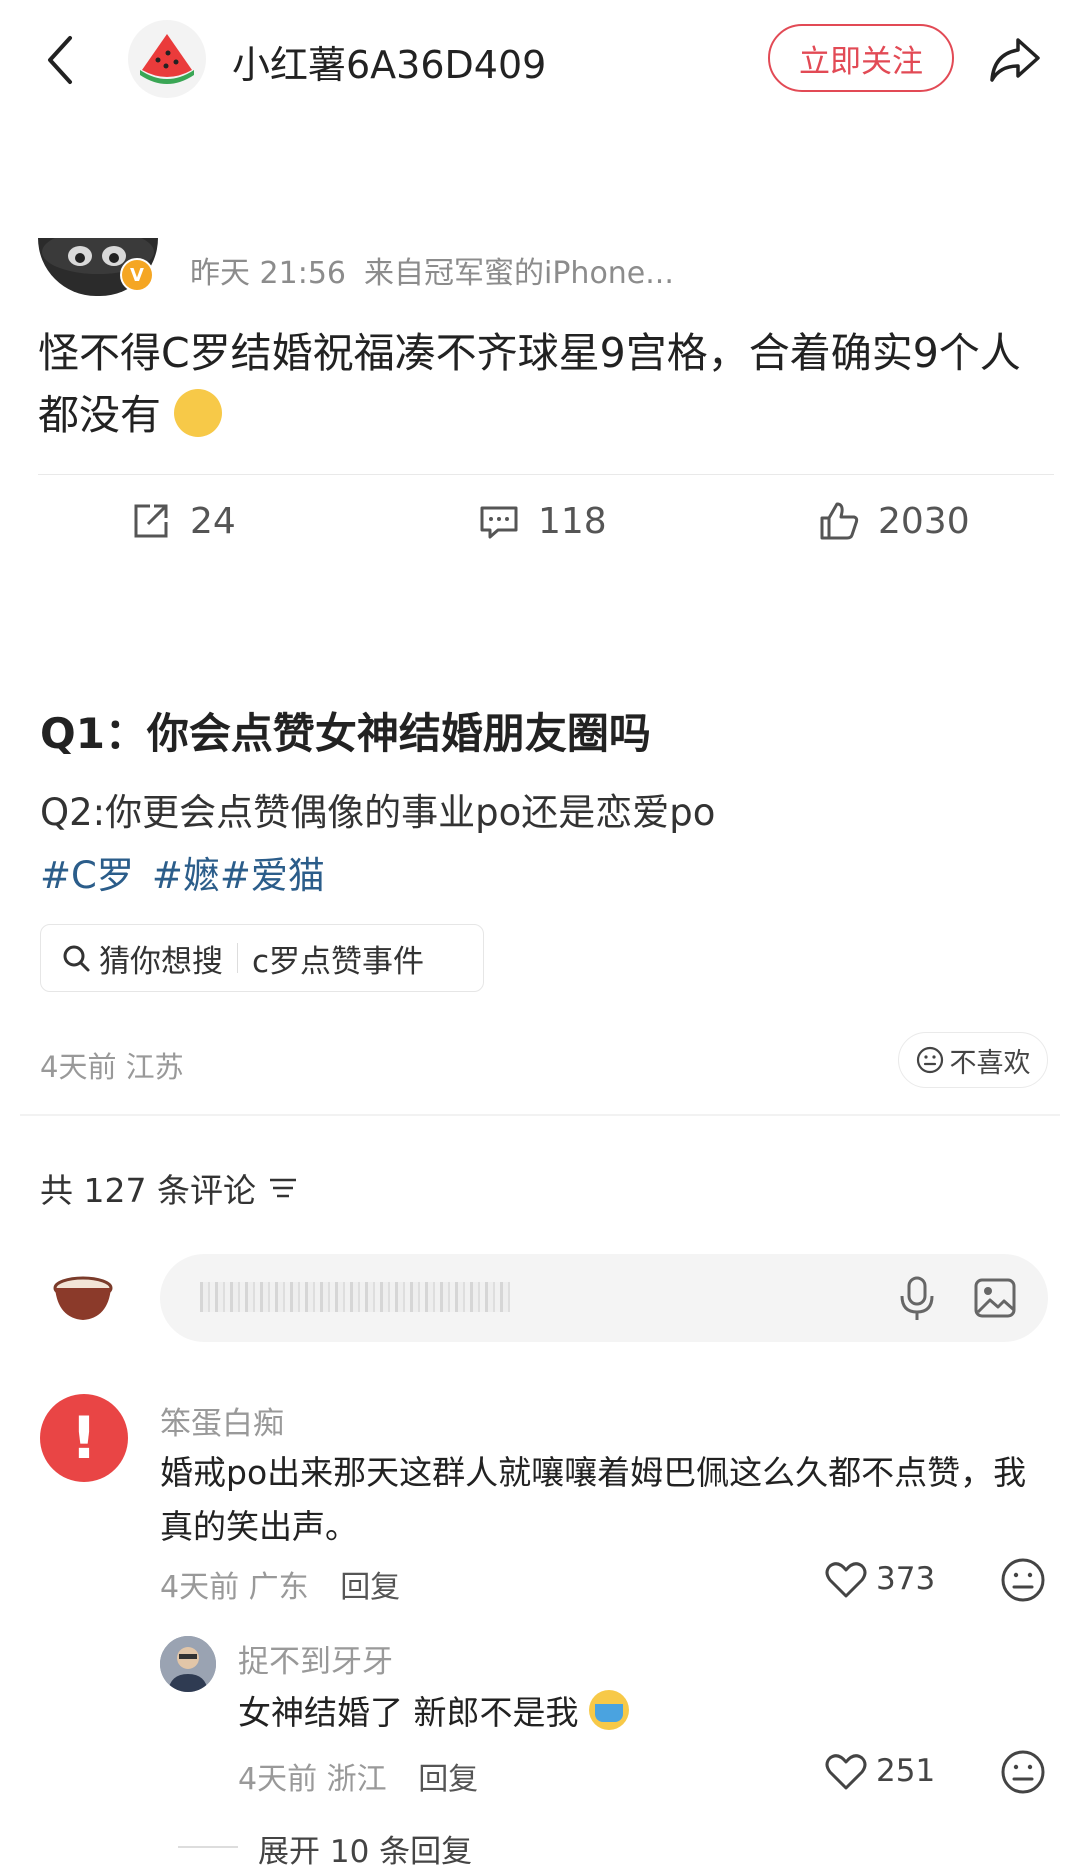  What do you see at coordinates (924, 521) in the screenshot?
I see `like-stat-count: 2030` at bounding box center [924, 521].